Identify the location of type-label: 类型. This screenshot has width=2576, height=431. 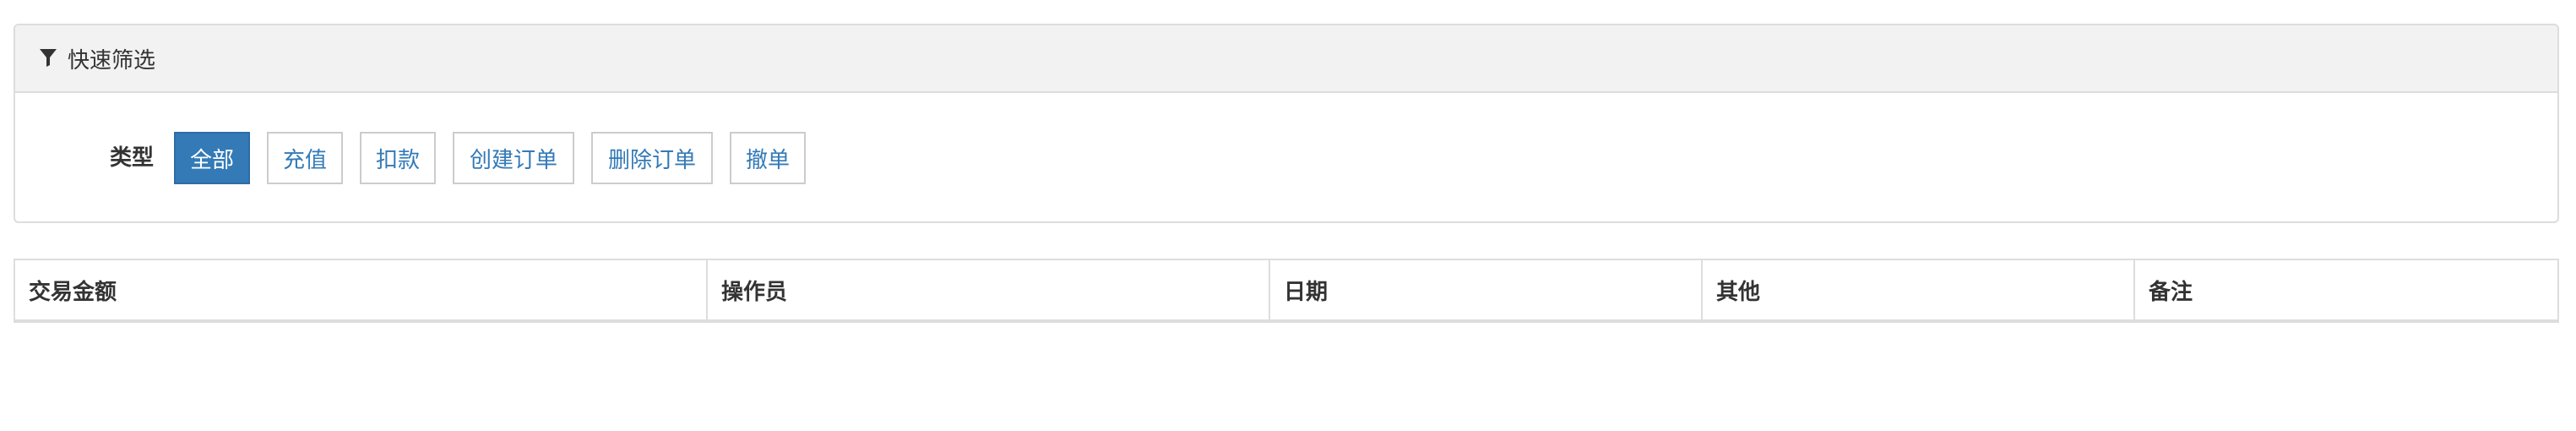
(131, 158).